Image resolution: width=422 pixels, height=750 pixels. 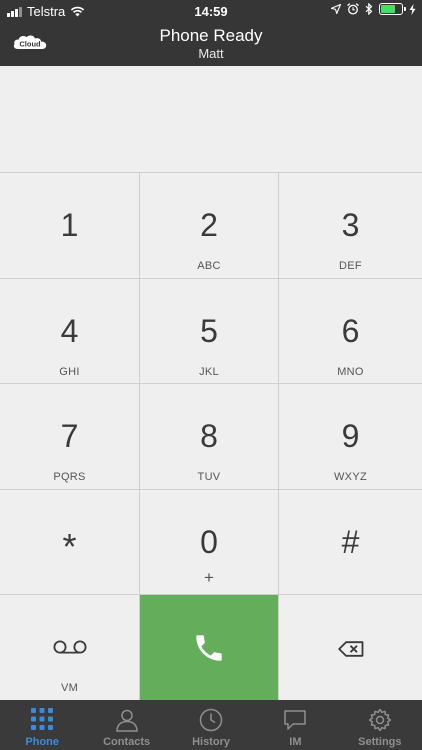 I want to click on key-8: 8 TUV, so click(x=209, y=437).